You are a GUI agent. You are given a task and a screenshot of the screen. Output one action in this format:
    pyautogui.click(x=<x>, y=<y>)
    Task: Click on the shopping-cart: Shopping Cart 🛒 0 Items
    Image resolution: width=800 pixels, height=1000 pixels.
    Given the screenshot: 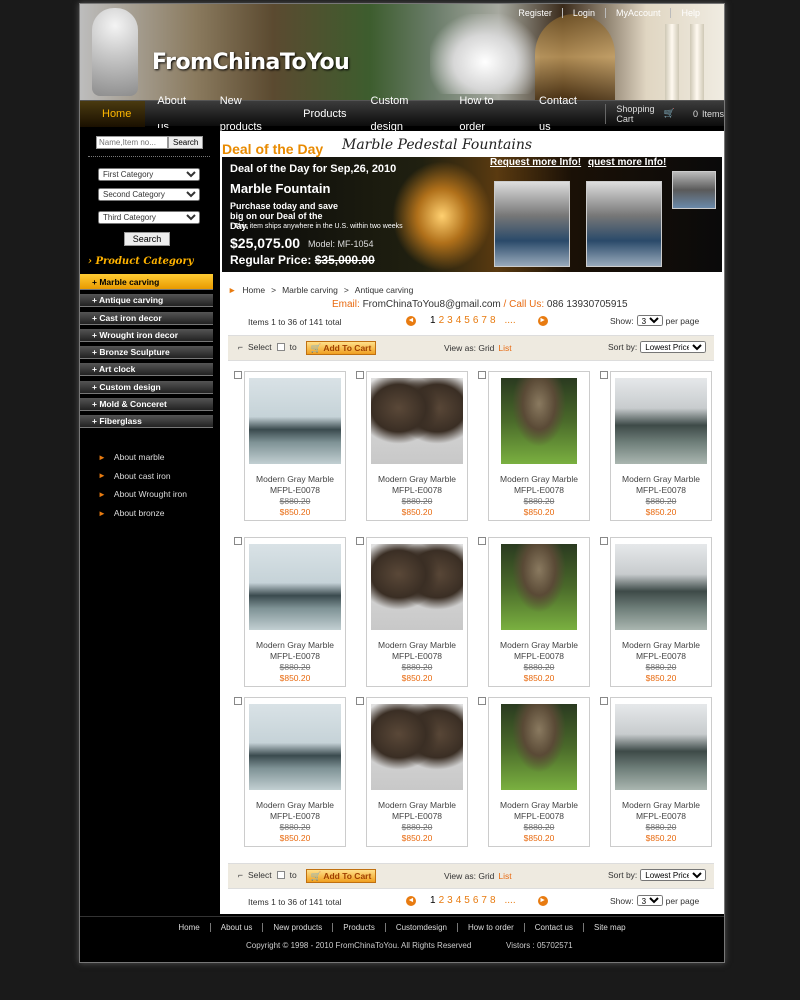 What is the action you would take?
    pyautogui.click(x=664, y=113)
    